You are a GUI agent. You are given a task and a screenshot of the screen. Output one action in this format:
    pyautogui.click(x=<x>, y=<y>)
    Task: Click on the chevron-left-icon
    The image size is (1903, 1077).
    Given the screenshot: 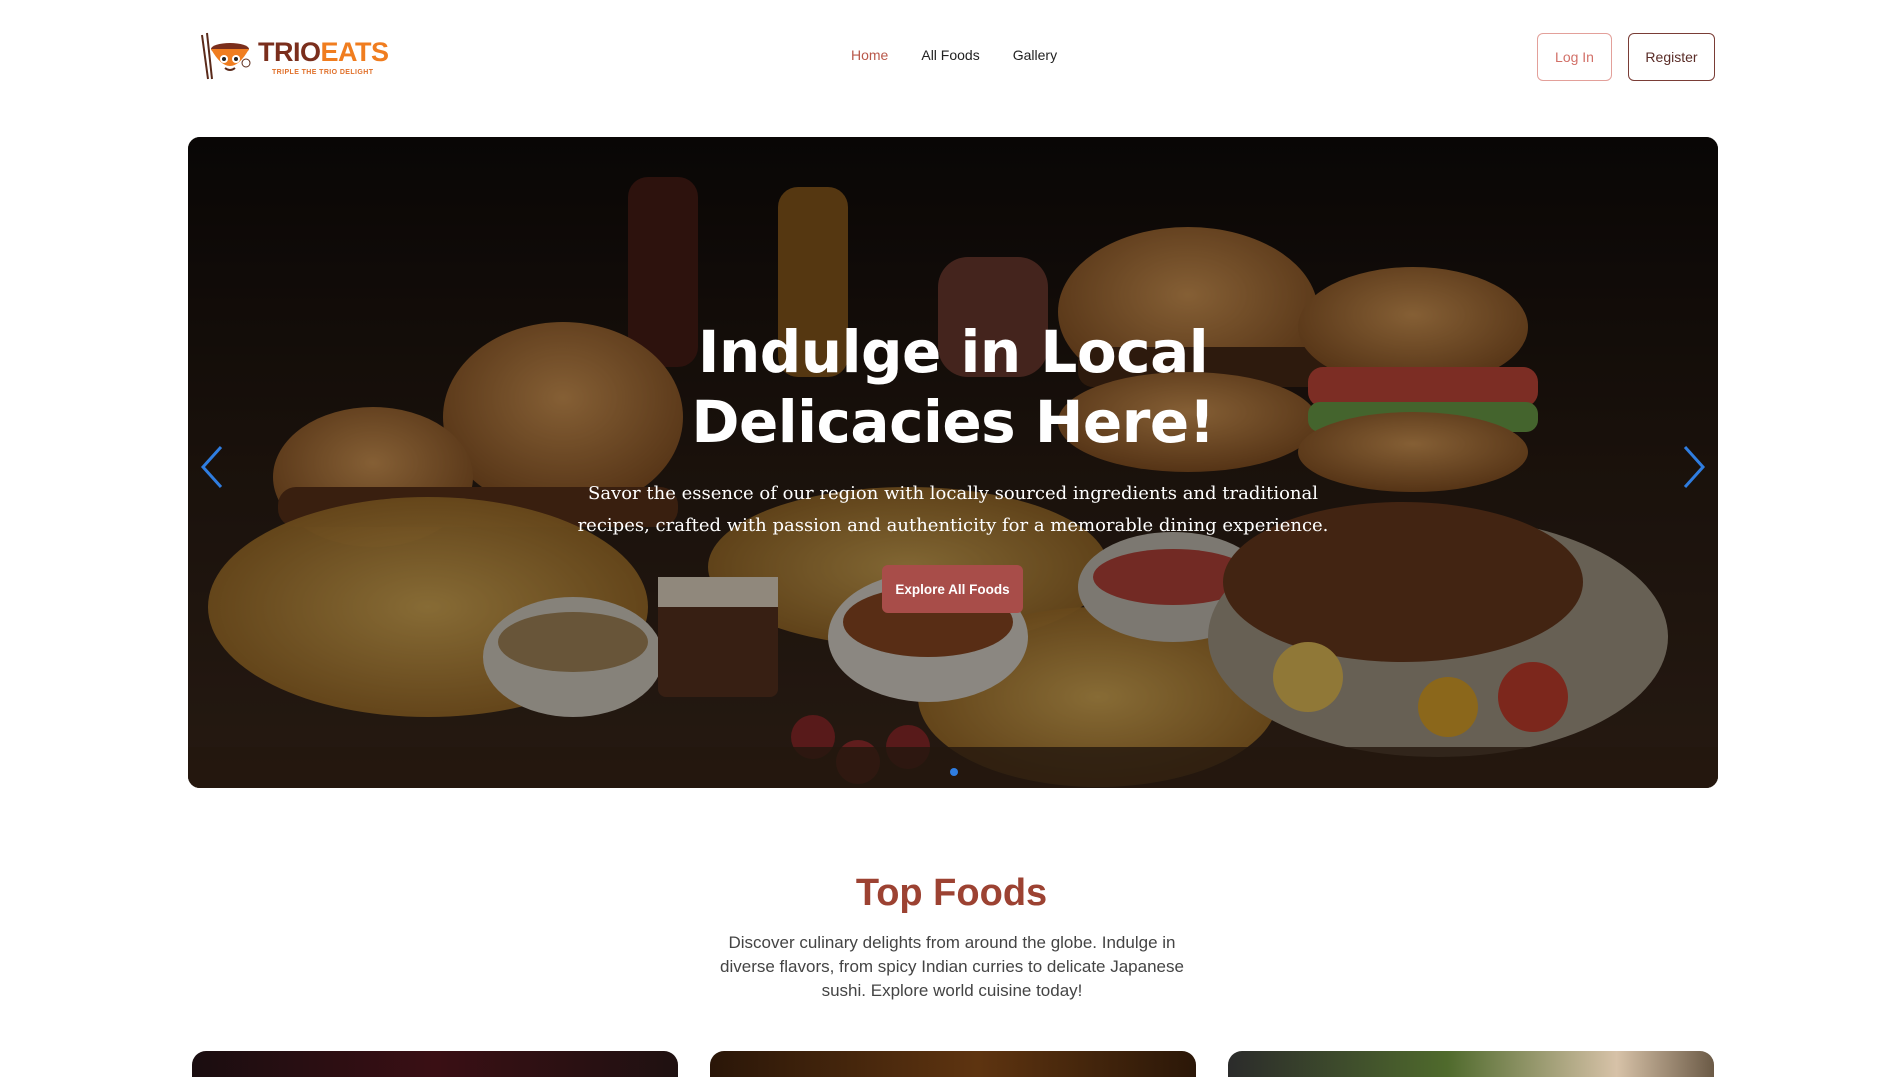 What is the action you would take?
    pyautogui.click(x=211, y=467)
    